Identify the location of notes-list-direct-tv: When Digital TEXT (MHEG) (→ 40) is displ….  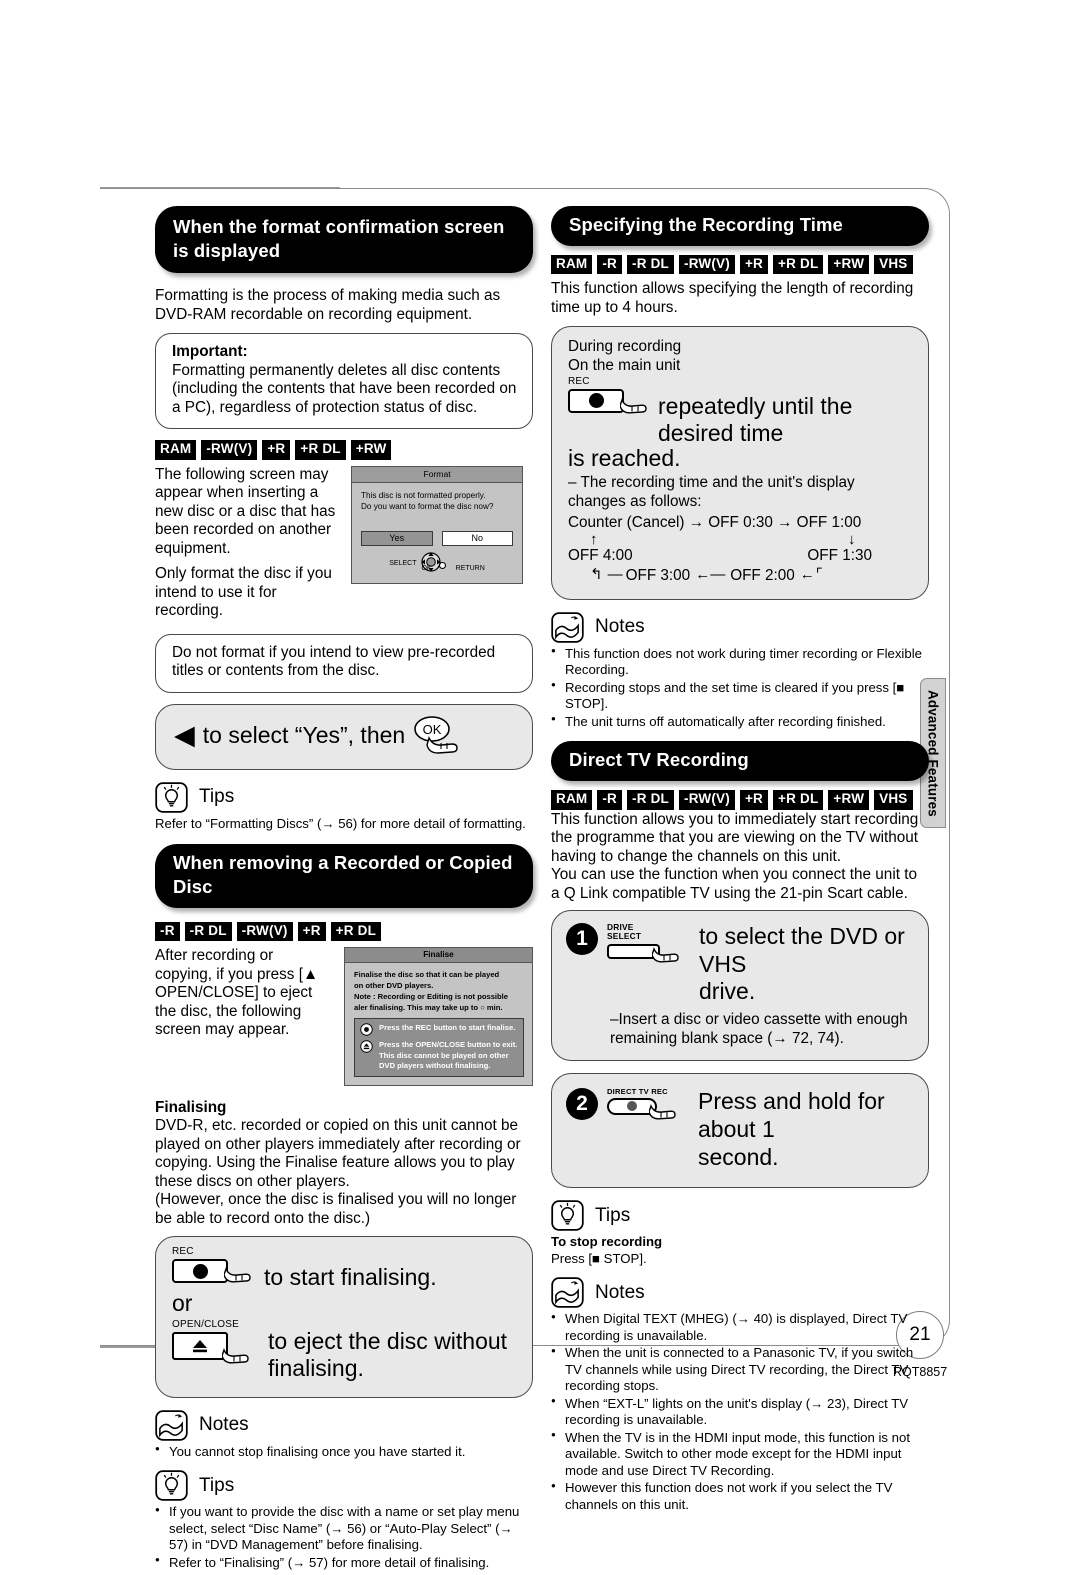
(740, 1412).